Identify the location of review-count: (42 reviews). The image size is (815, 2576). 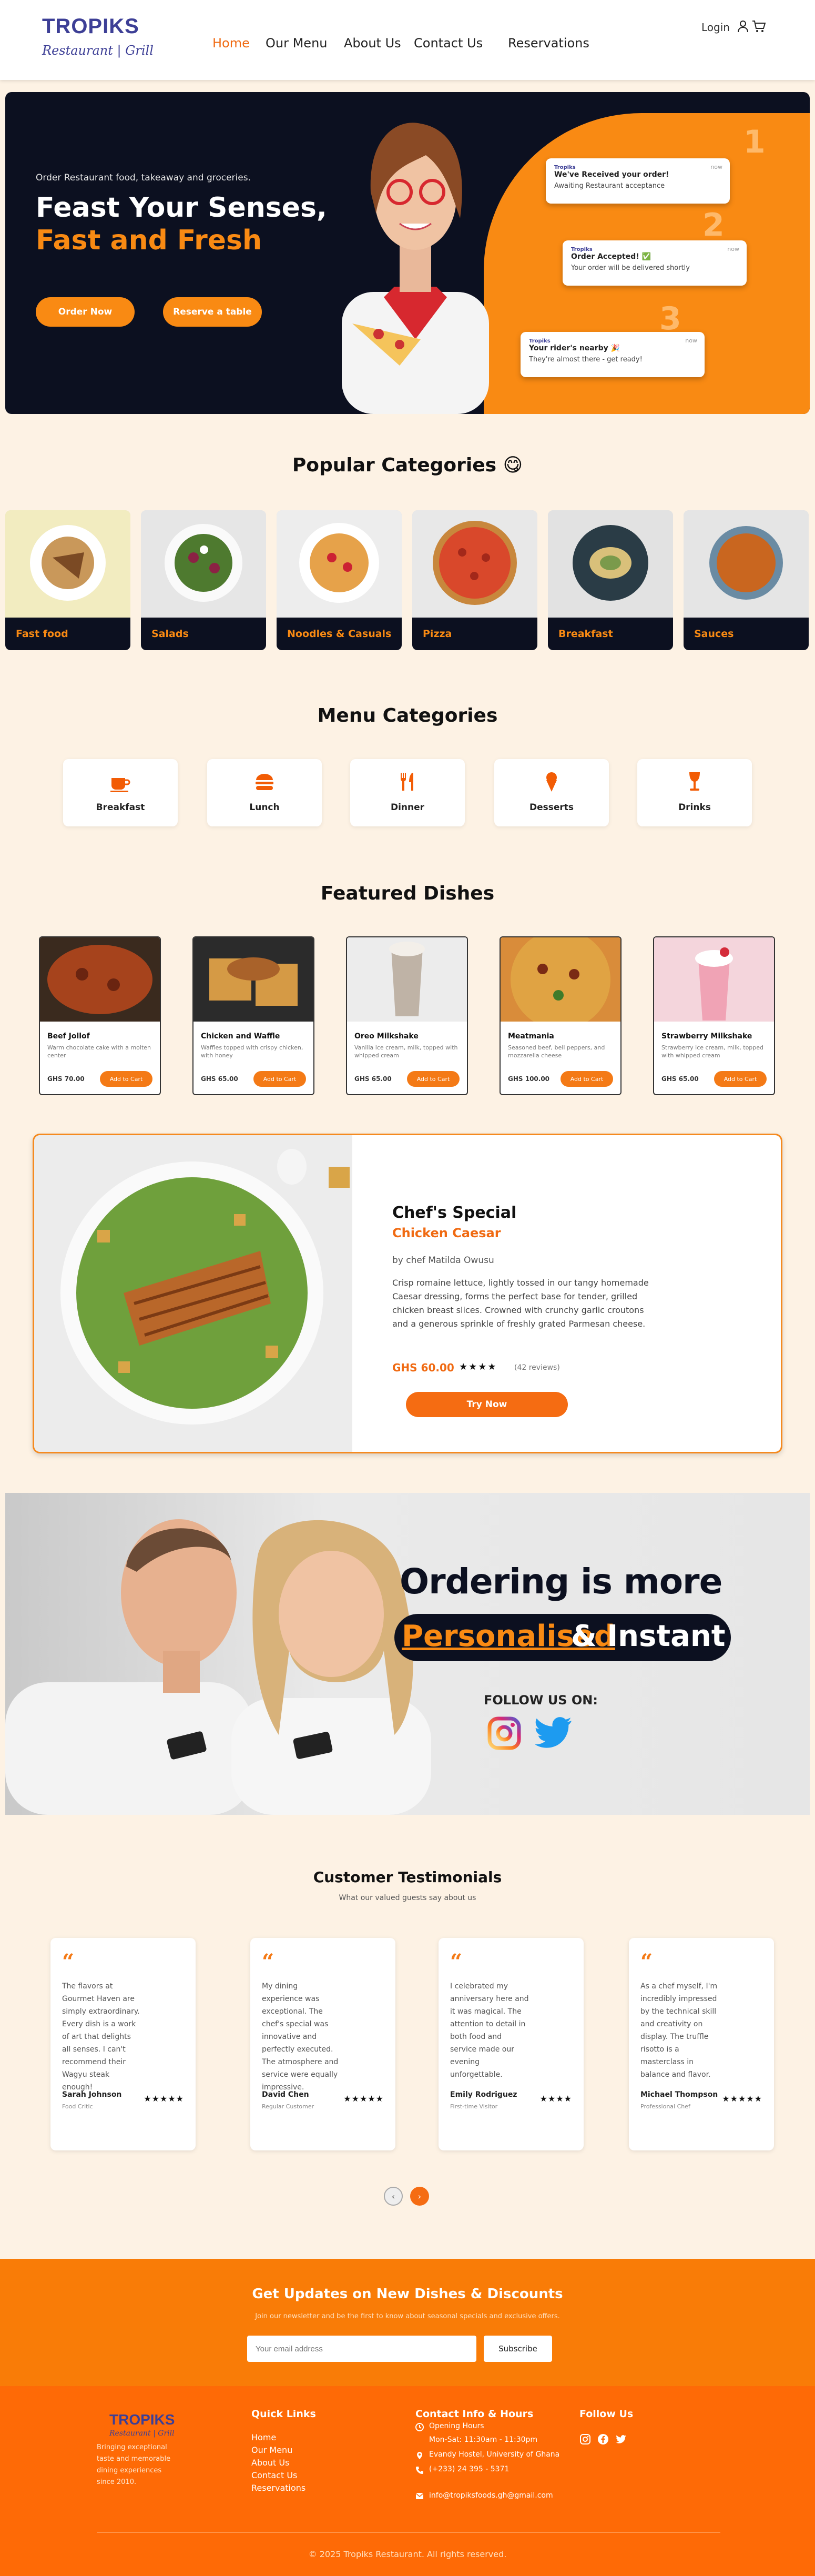
(537, 1367).